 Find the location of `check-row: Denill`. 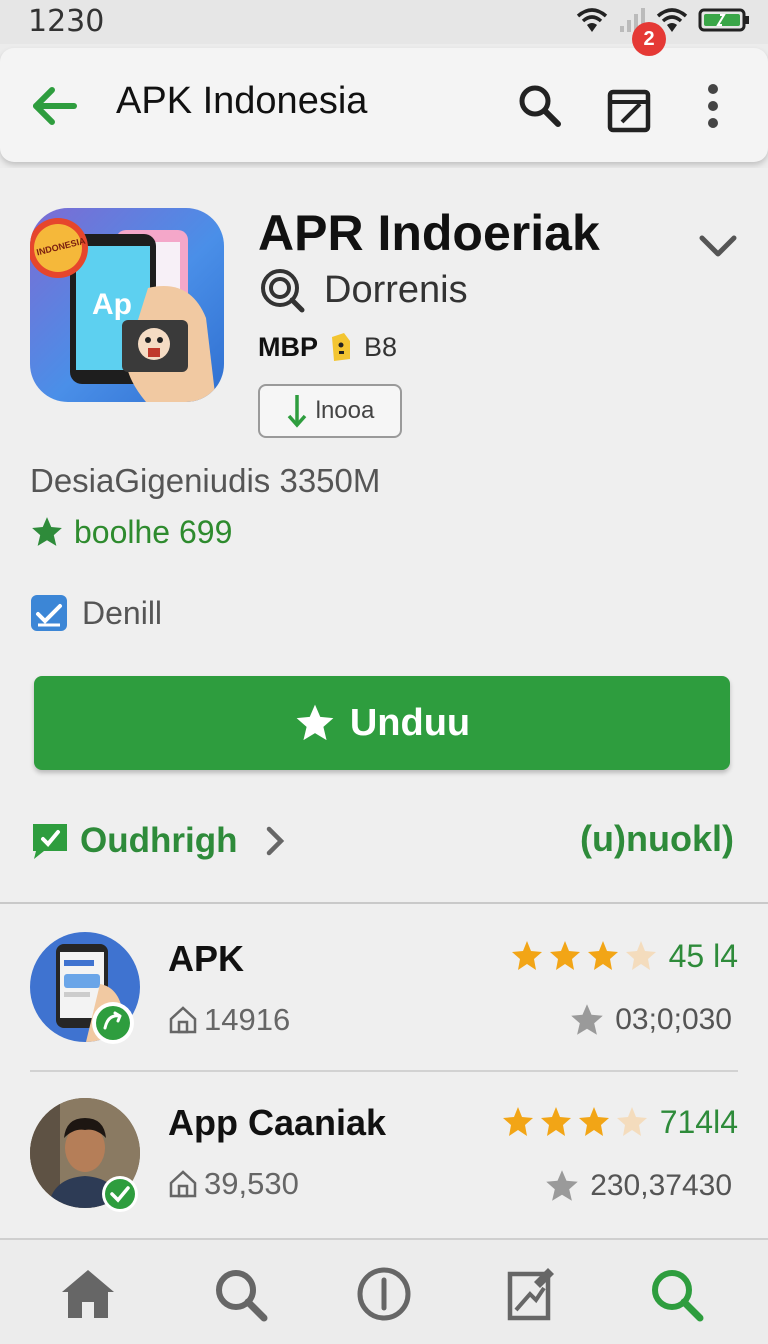

check-row: Denill is located at coordinates (96, 613).